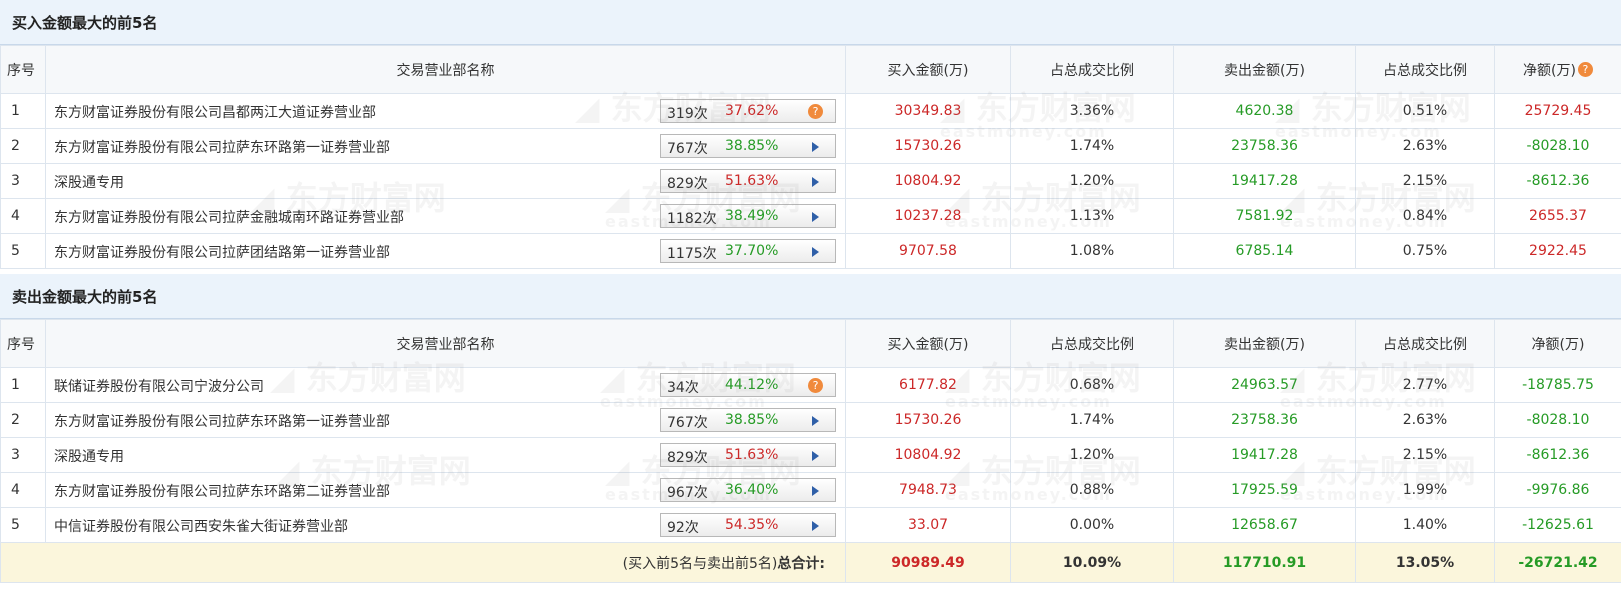  What do you see at coordinates (683, 388) in the screenshot?
I see `trade-count: 34次` at bounding box center [683, 388].